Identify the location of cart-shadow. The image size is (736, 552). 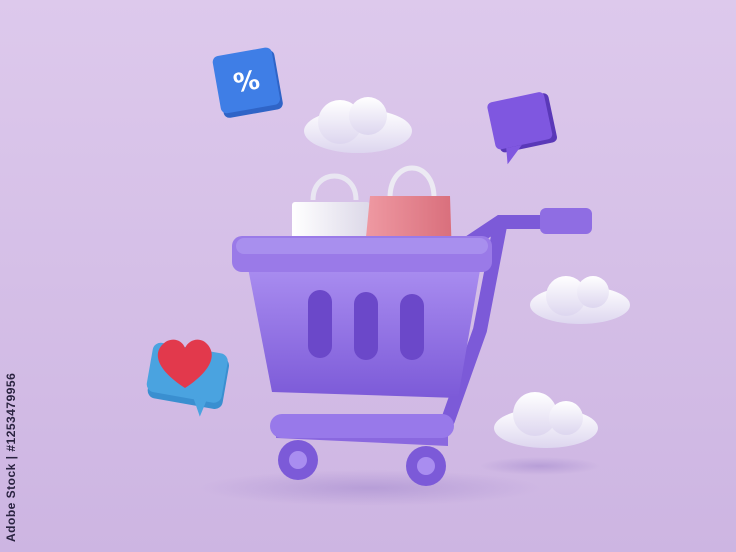
(370, 488).